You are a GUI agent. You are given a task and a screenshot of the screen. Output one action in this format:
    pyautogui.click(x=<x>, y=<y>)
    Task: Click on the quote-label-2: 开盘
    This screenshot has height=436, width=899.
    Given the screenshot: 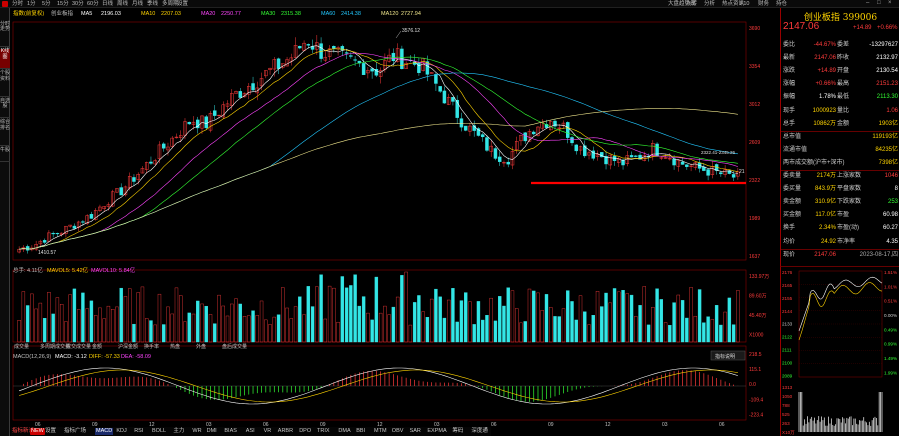 What is the action you would take?
    pyautogui.click(x=843, y=71)
    